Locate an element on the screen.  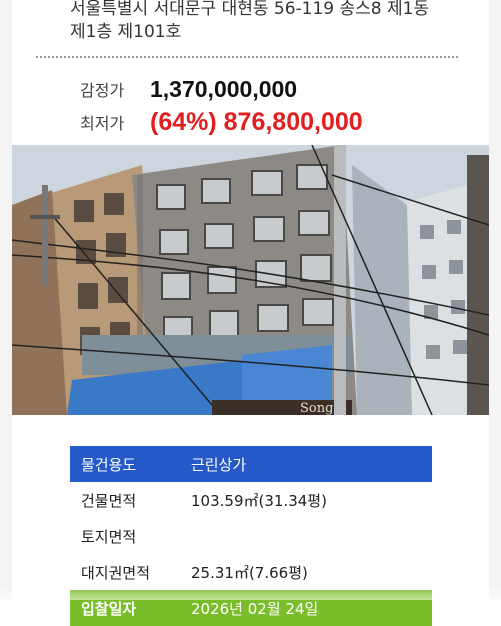
detail-row-use: 물건용도 근린상가 is located at coordinates (251, 464).